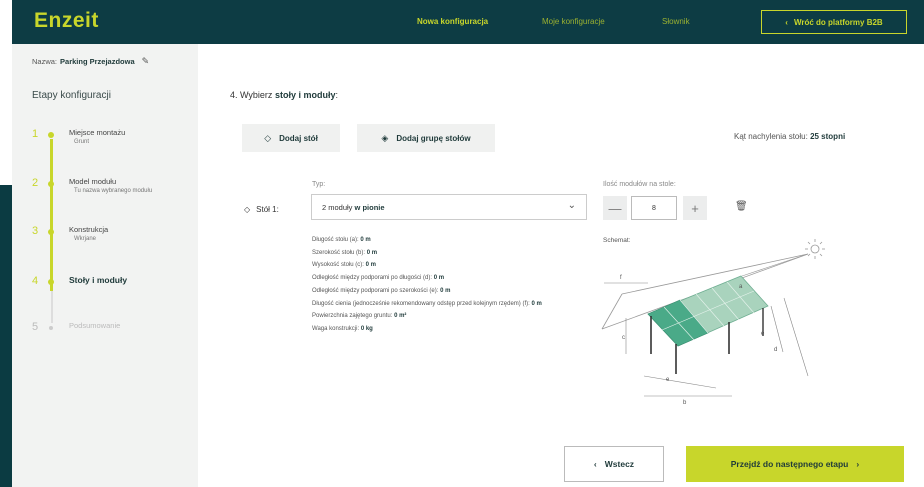  Describe the element at coordinates (654, 208) in the screenshot. I see `module-count-input: 8` at that location.